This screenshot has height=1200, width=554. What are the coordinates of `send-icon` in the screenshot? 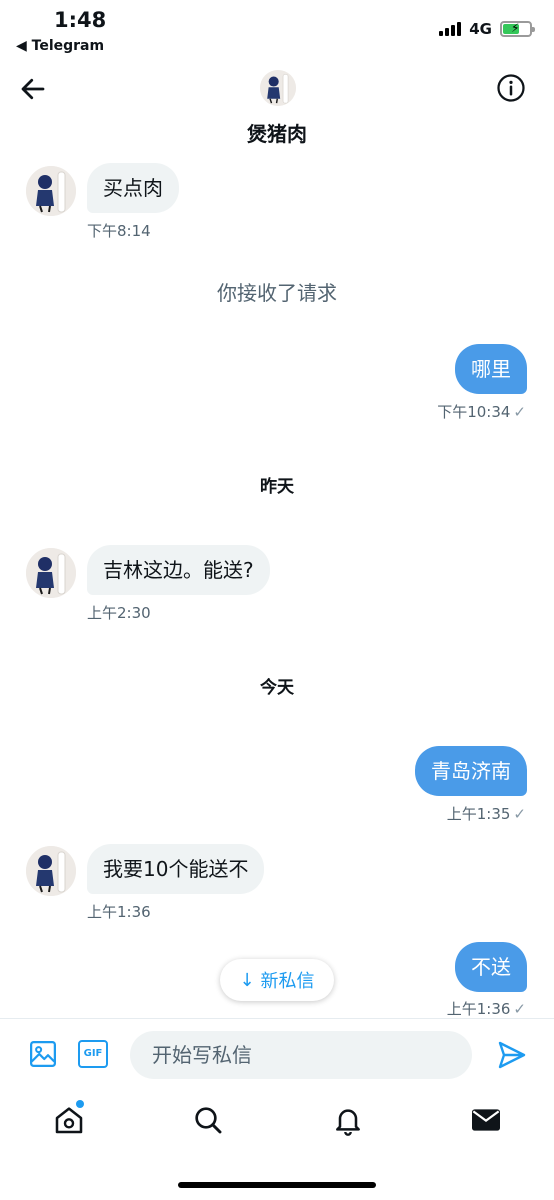 It's located at (512, 1055).